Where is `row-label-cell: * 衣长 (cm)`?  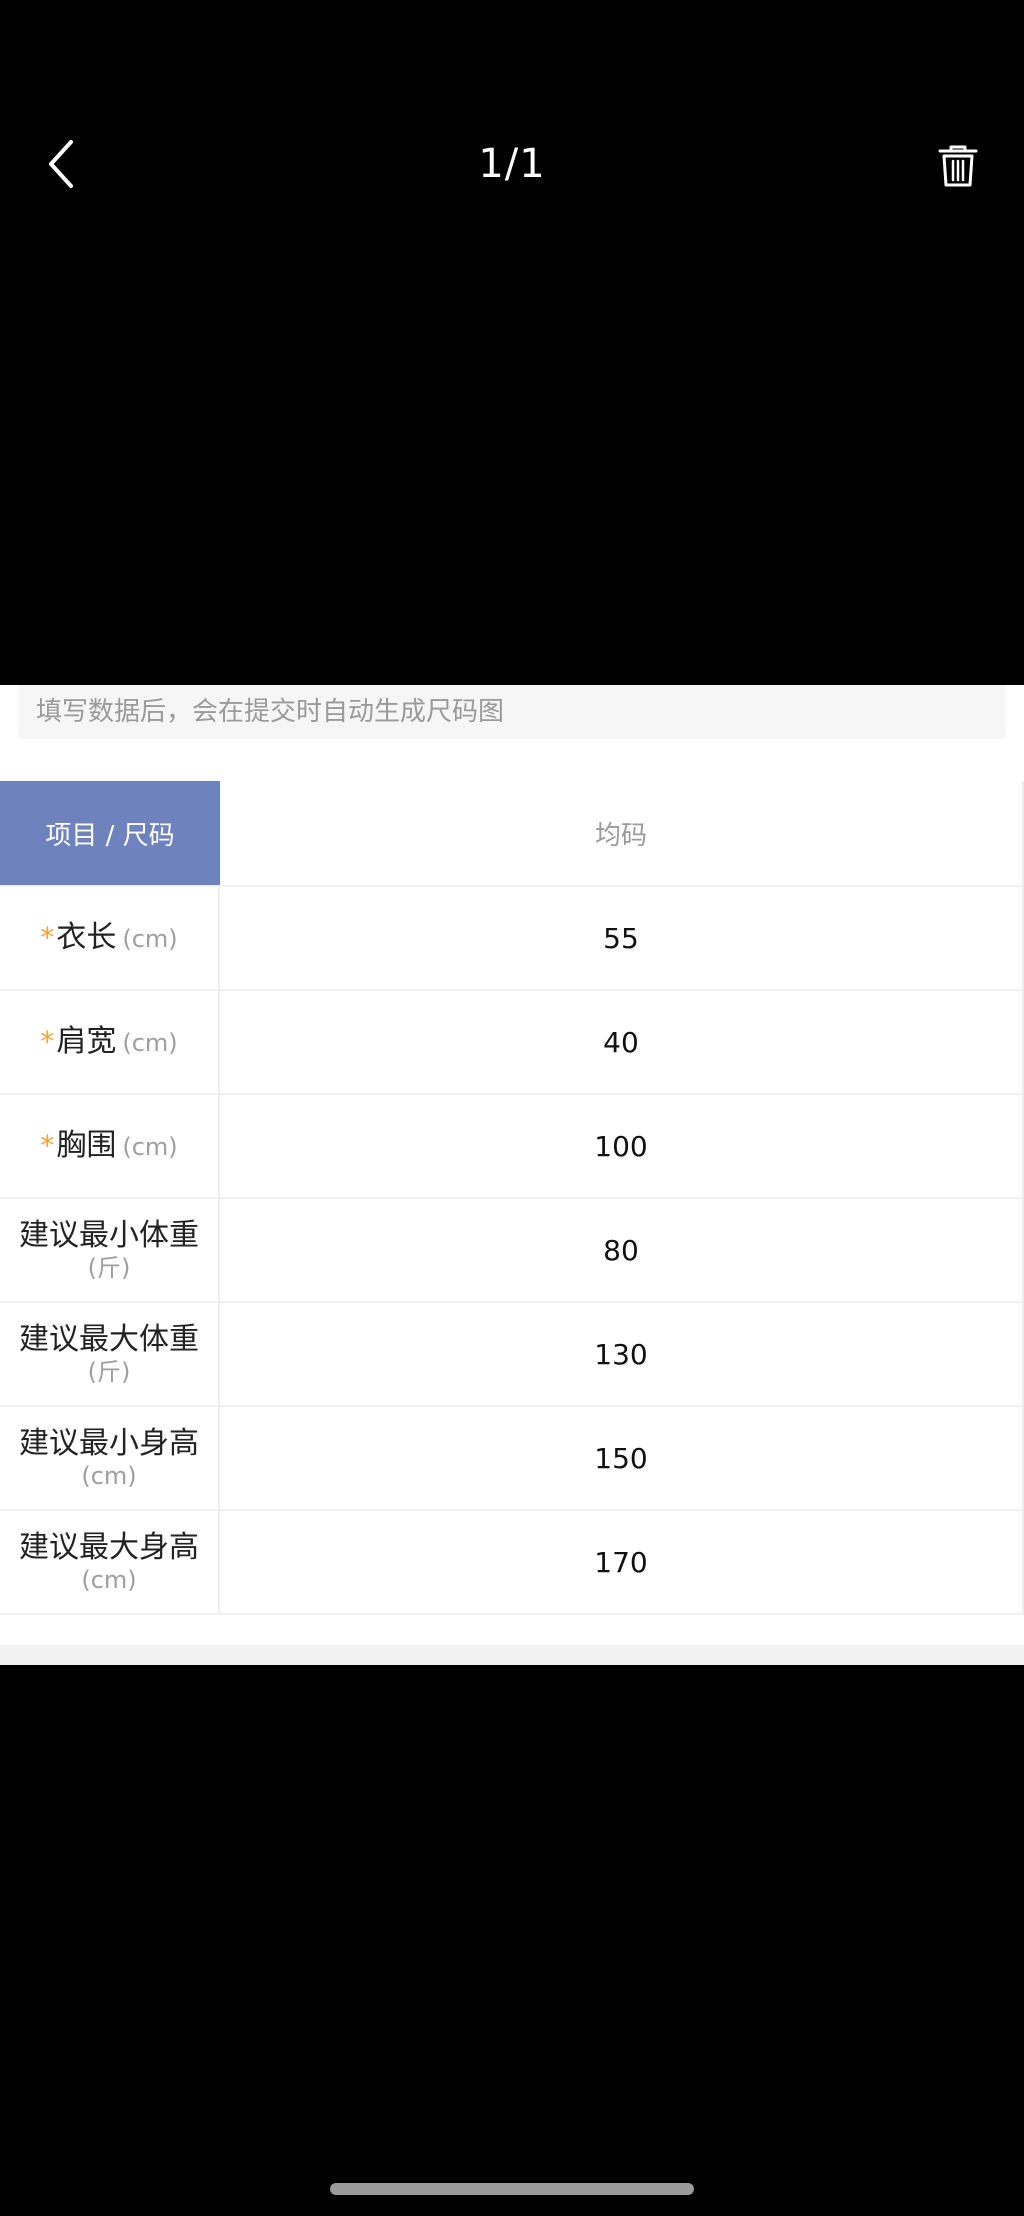 row-label-cell: * 衣长 (cm) is located at coordinates (110, 938).